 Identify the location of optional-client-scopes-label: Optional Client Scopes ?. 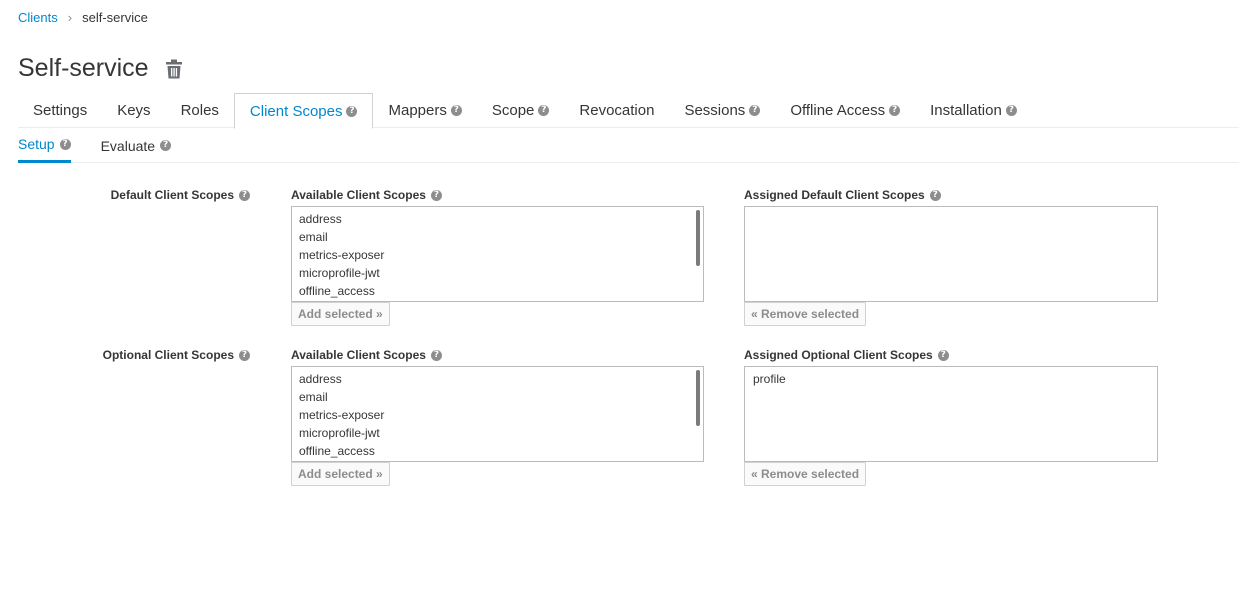
(130, 355).